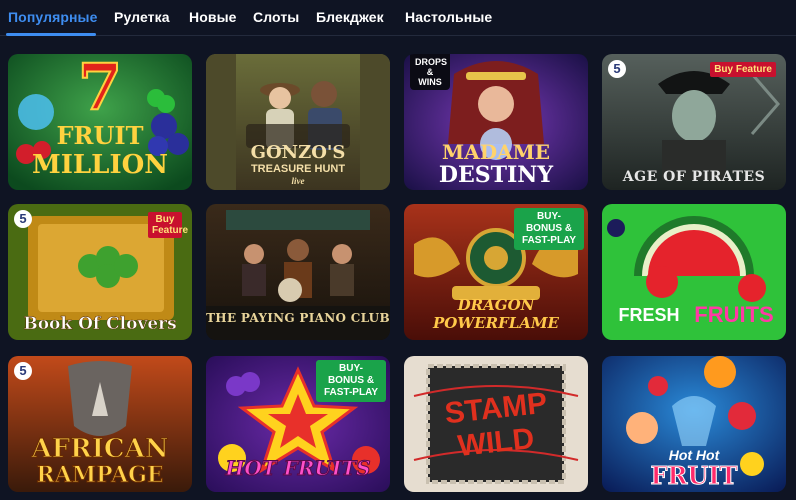 This screenshot has height=500, width=796. What do you see at coordinates (100, 272) in the screenshot?
I see `game-tile-book-of-clovers: 5 Buy Feature Book Of Clovers` at bounding box center [100, 272].